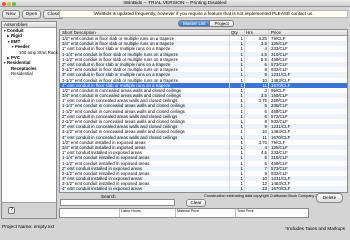 The width and height of the screenshot is (350, 240). Describe the element at coordinates (4, 3) in the screenshot. I see `close-window-icon` at that location.